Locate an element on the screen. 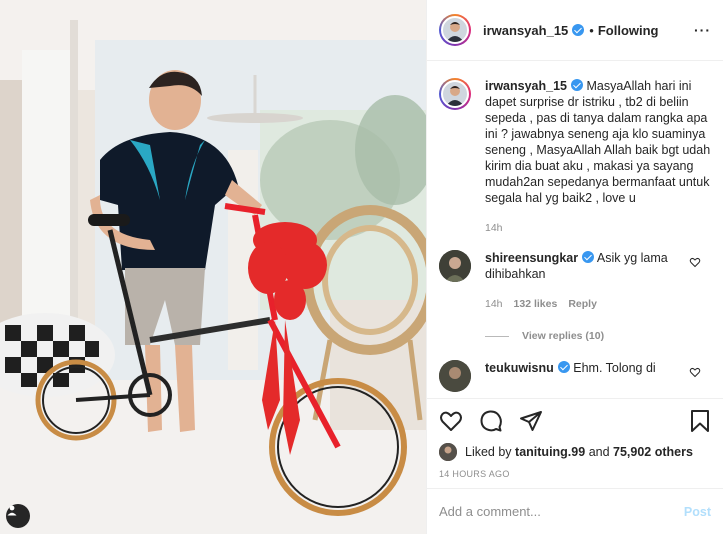  comment-username: teukuwisnu is located at coordinates (519, 368).